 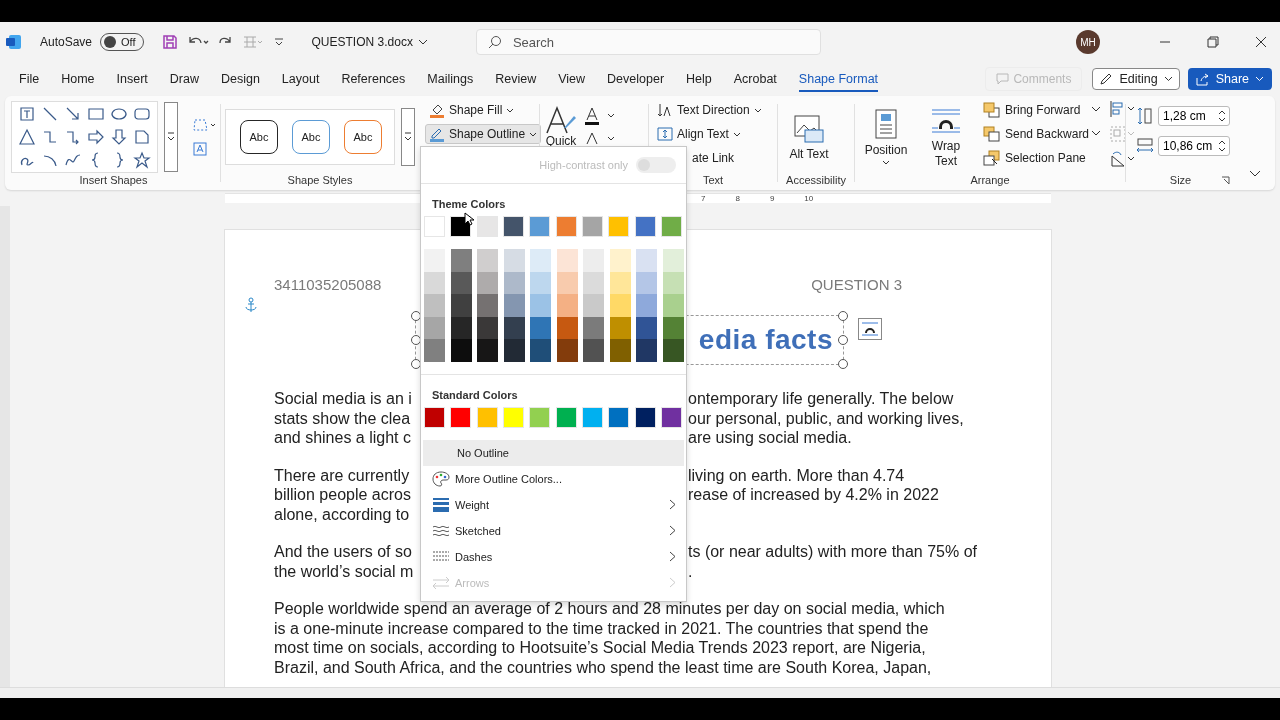 What do you see at coordinates (946, 137) in the screenshot?
I see `wrap-text-button: Wrap Text` at bounding box center [946, 137].